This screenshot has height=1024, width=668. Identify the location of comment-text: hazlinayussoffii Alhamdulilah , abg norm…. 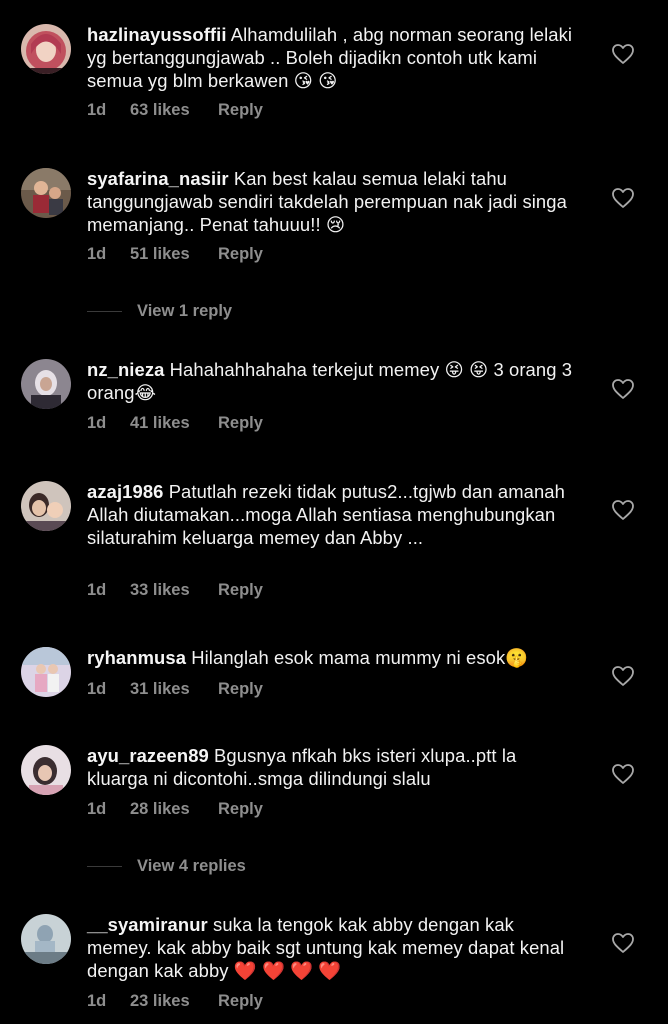
(332, 58).